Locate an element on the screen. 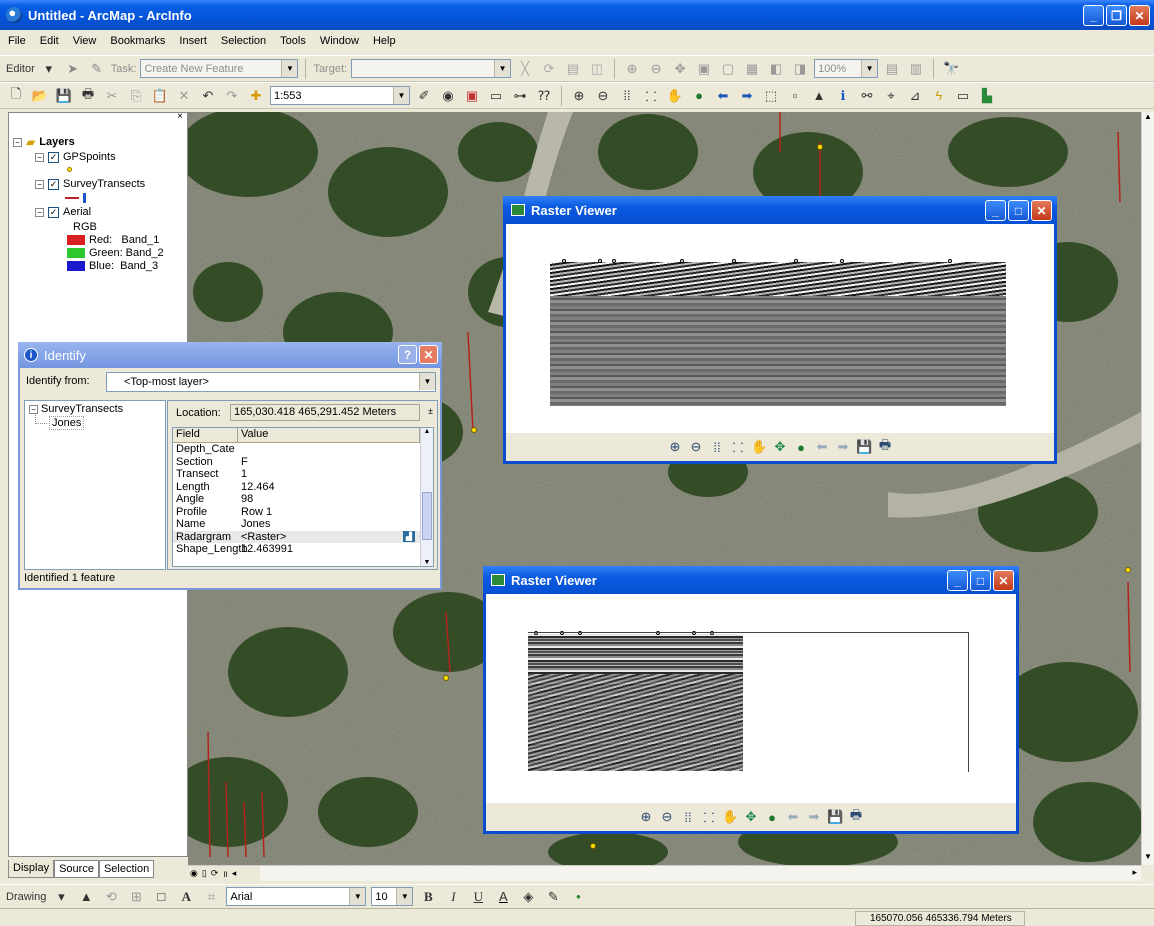 The width and height of the screenshot is (1154, 926). view-toggle-buttons: ◉ ▯ ⟳ ॥ ◂ is located at coordinates (224, 873).